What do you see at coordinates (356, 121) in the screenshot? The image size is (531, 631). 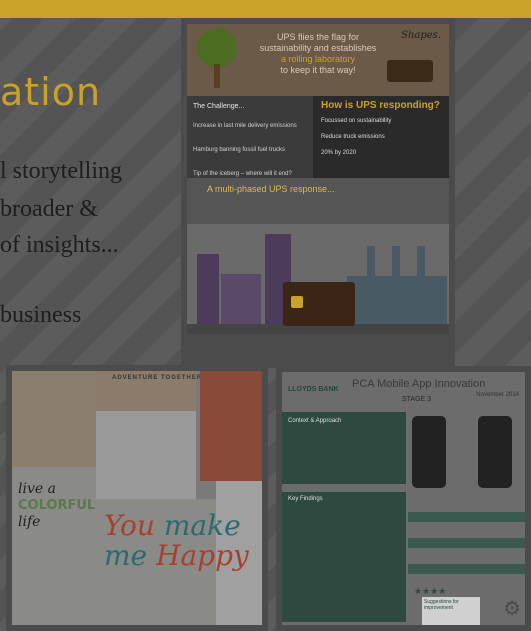 I see `responding-item: Focussed on sustainability` at bounding box center [356, 121].